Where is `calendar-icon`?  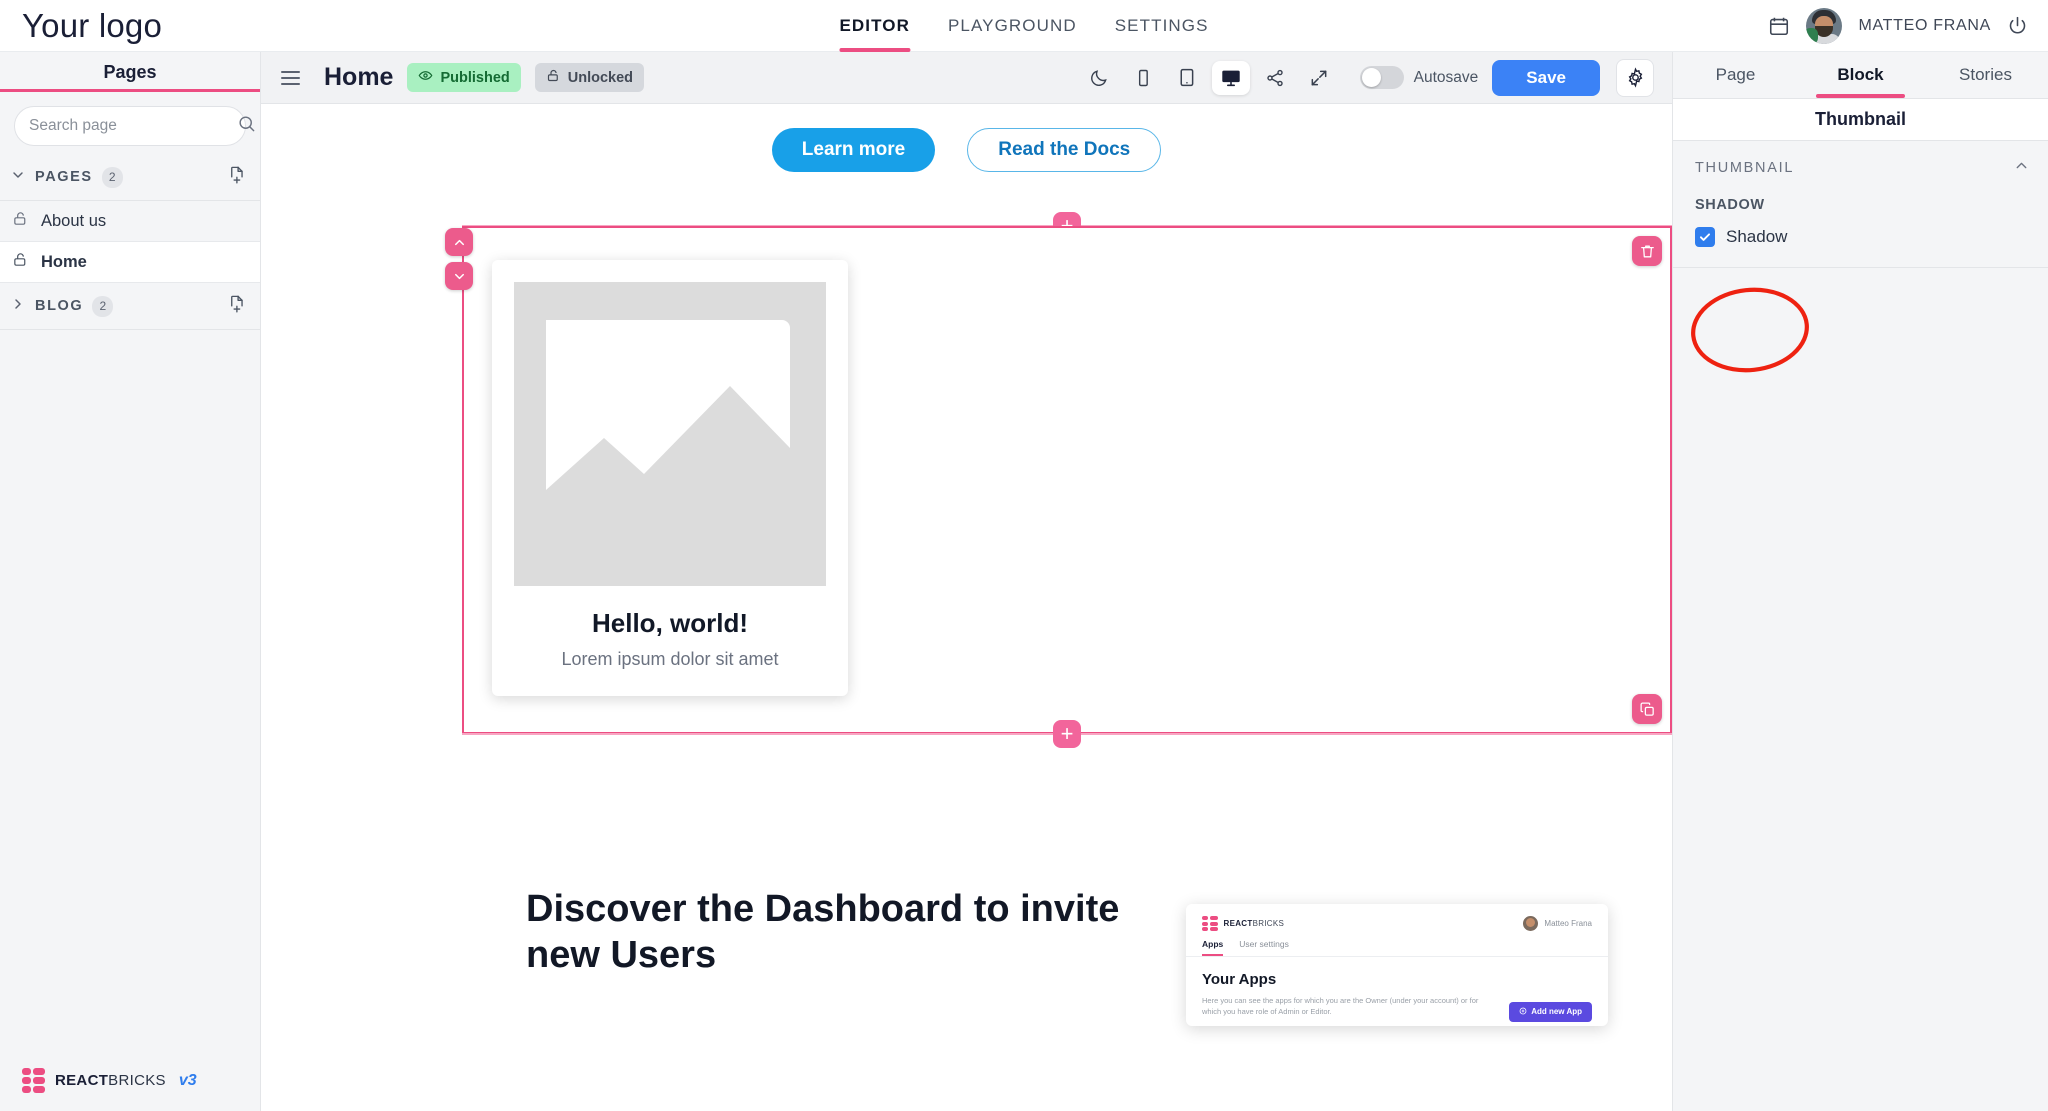 calendar-icon is located at coordinates (1779, 26).